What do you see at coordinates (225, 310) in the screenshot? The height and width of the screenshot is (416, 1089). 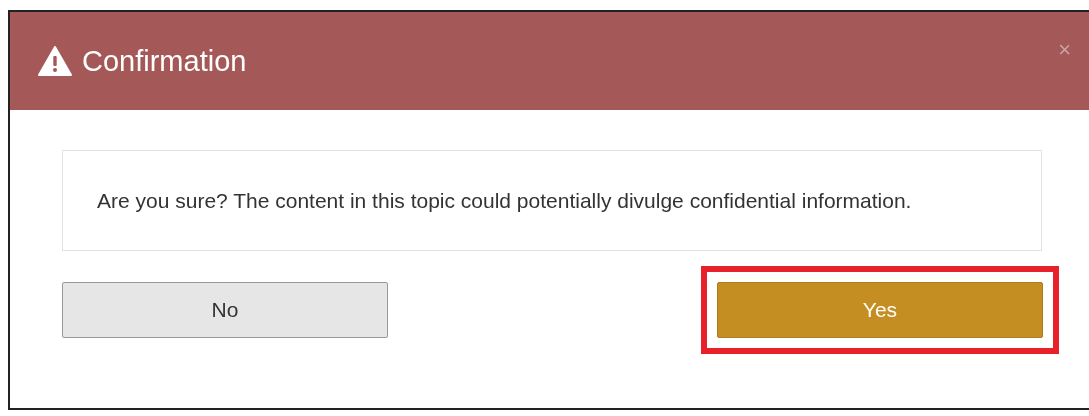 I see `cancel-button: No` at bounding box center [225, 310].